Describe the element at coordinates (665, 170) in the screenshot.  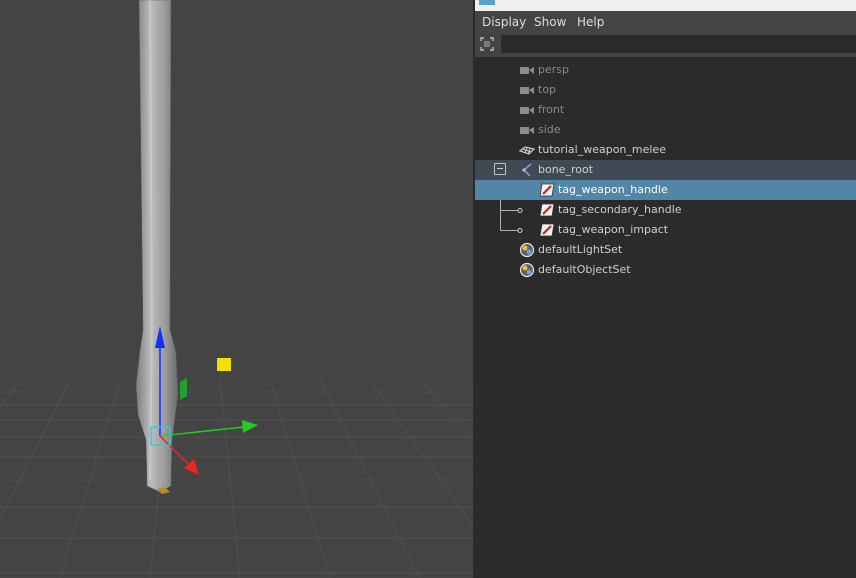
I see `outliner-item-bone-root: bone_root` at that location.